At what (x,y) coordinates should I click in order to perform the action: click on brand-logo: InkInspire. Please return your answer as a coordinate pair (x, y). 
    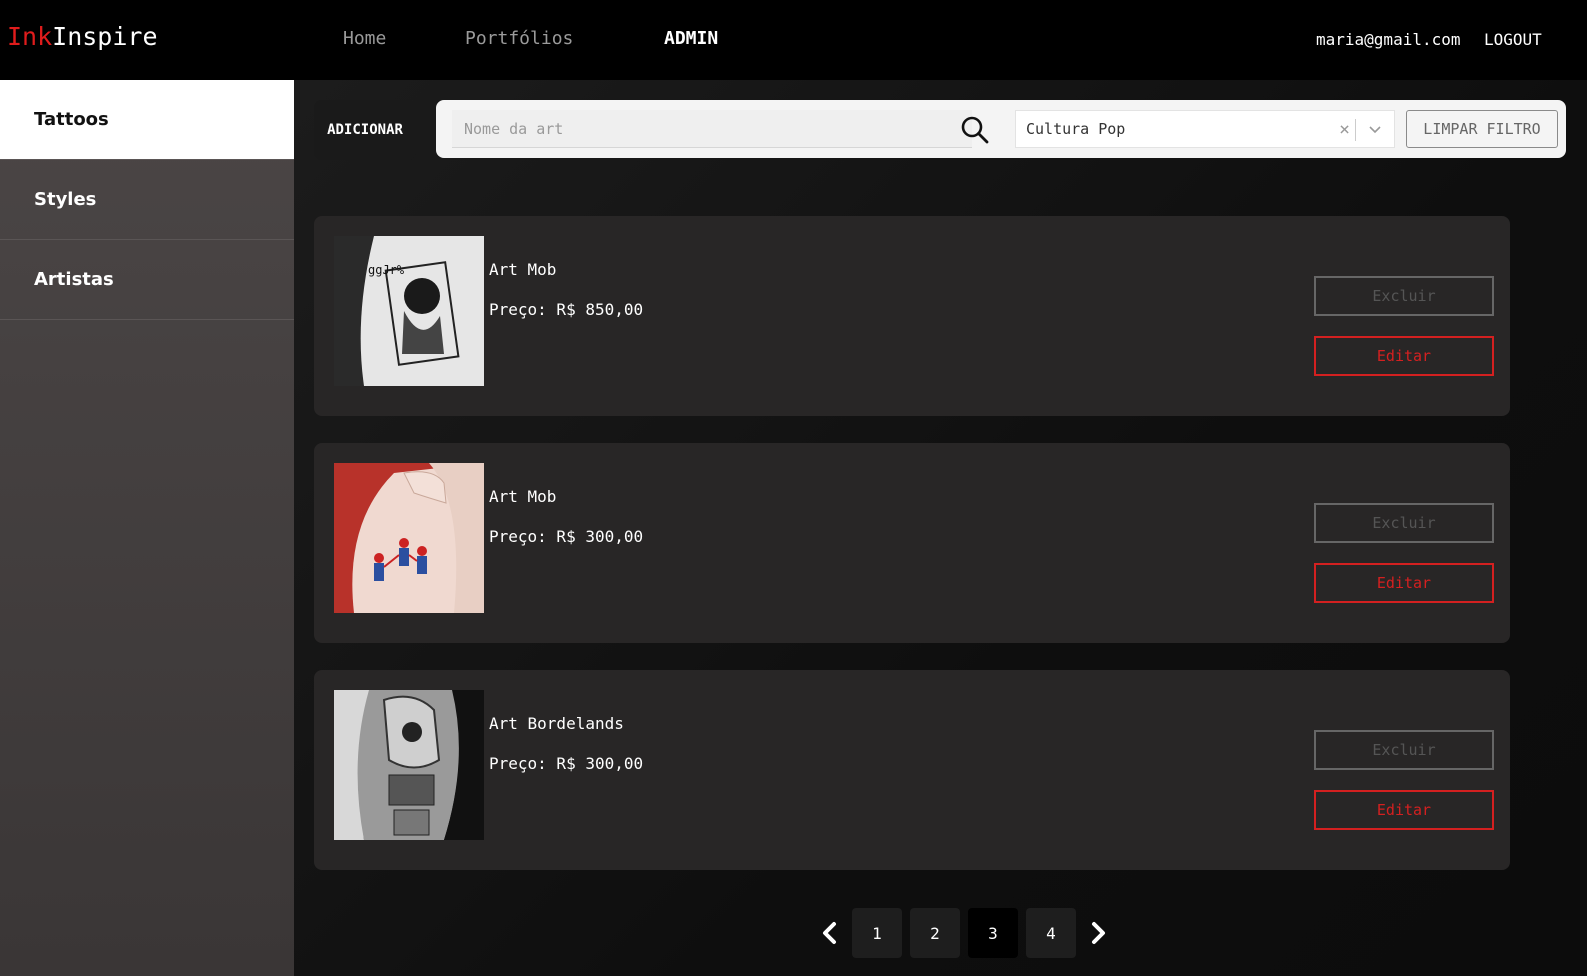
    Looking at the image, I should click on (82, 36).